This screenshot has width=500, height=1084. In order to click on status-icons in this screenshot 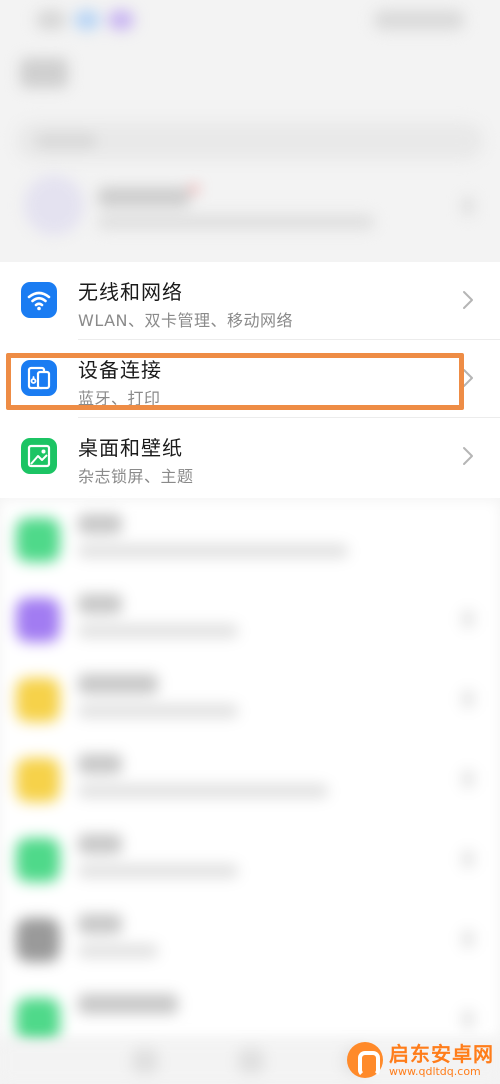, I will do `click(85, 20)`.